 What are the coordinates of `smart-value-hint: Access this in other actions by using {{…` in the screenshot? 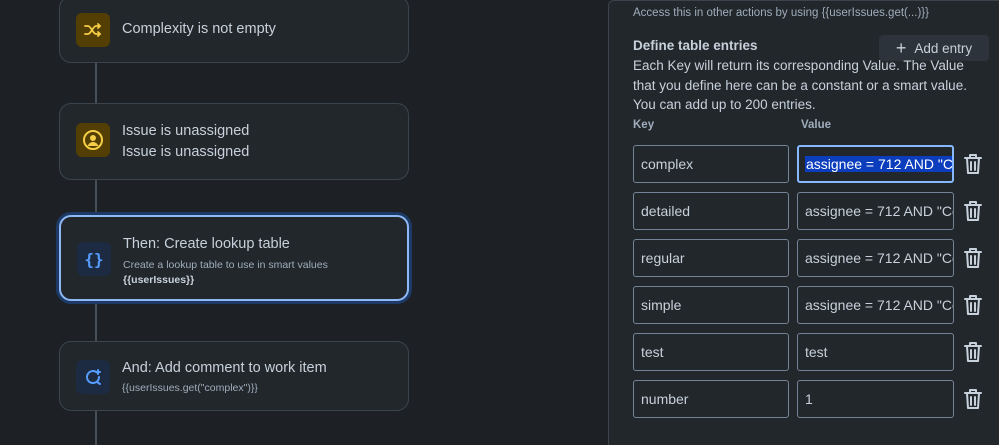 It's located at (781, 13).